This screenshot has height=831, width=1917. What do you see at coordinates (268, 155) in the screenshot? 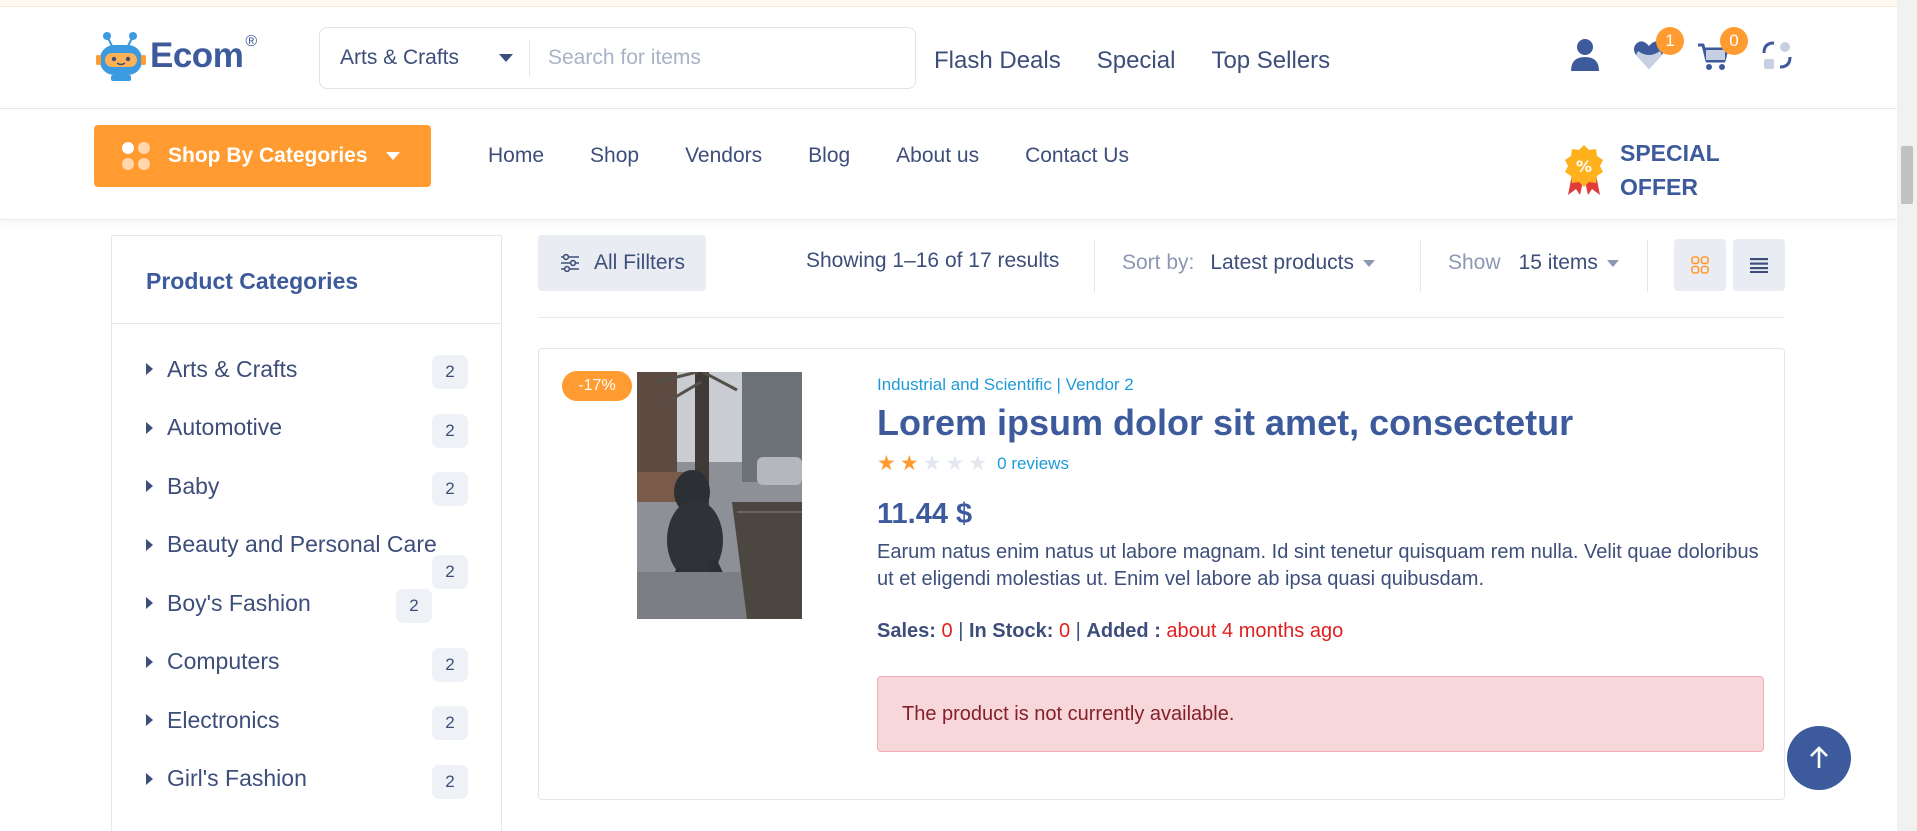
I see `shop-by-categories-label: Shop By Categories` at bounding box center [268, 155].